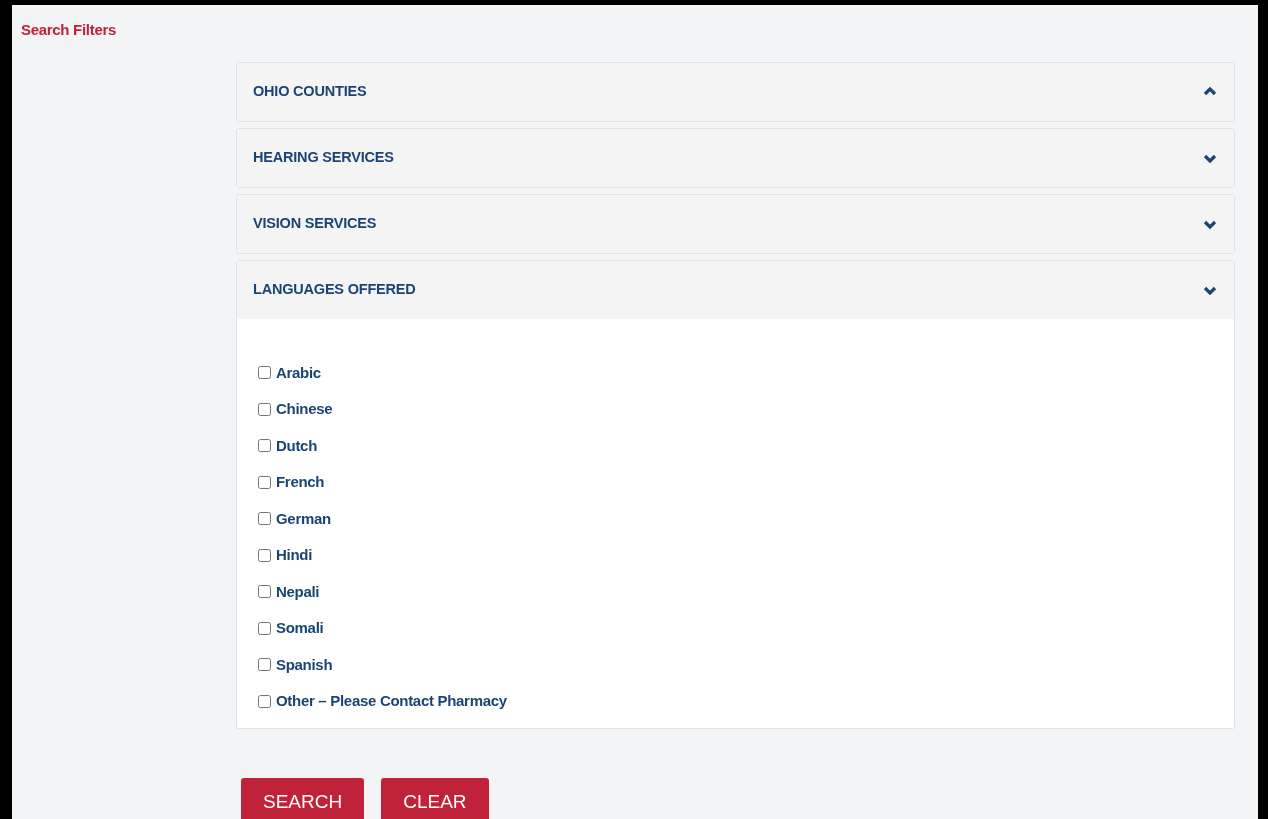 The width and height of the screenshot is (1268, 819). I want to click on checkbox-label: Other – Please Contact Pharmacy, so click(391, 701).